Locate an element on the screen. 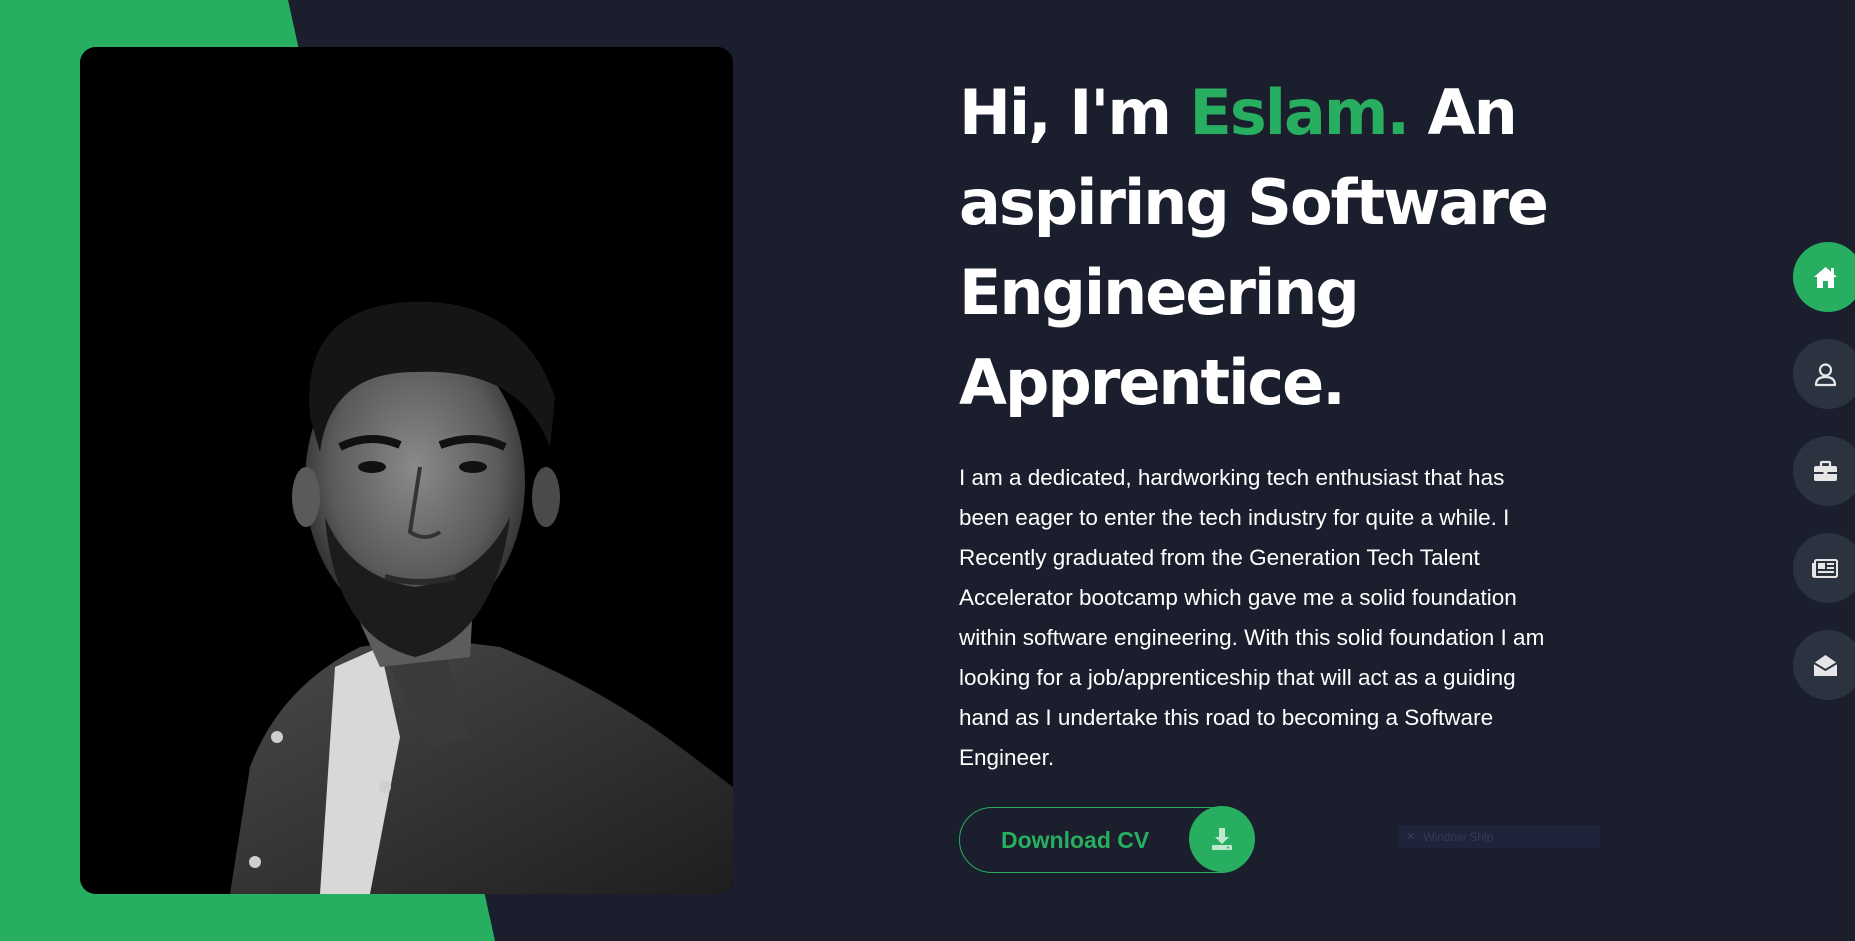 The height and width of the screenshot is (941, 1855). envelope-open-icon is located at coordinates (1825, 665).